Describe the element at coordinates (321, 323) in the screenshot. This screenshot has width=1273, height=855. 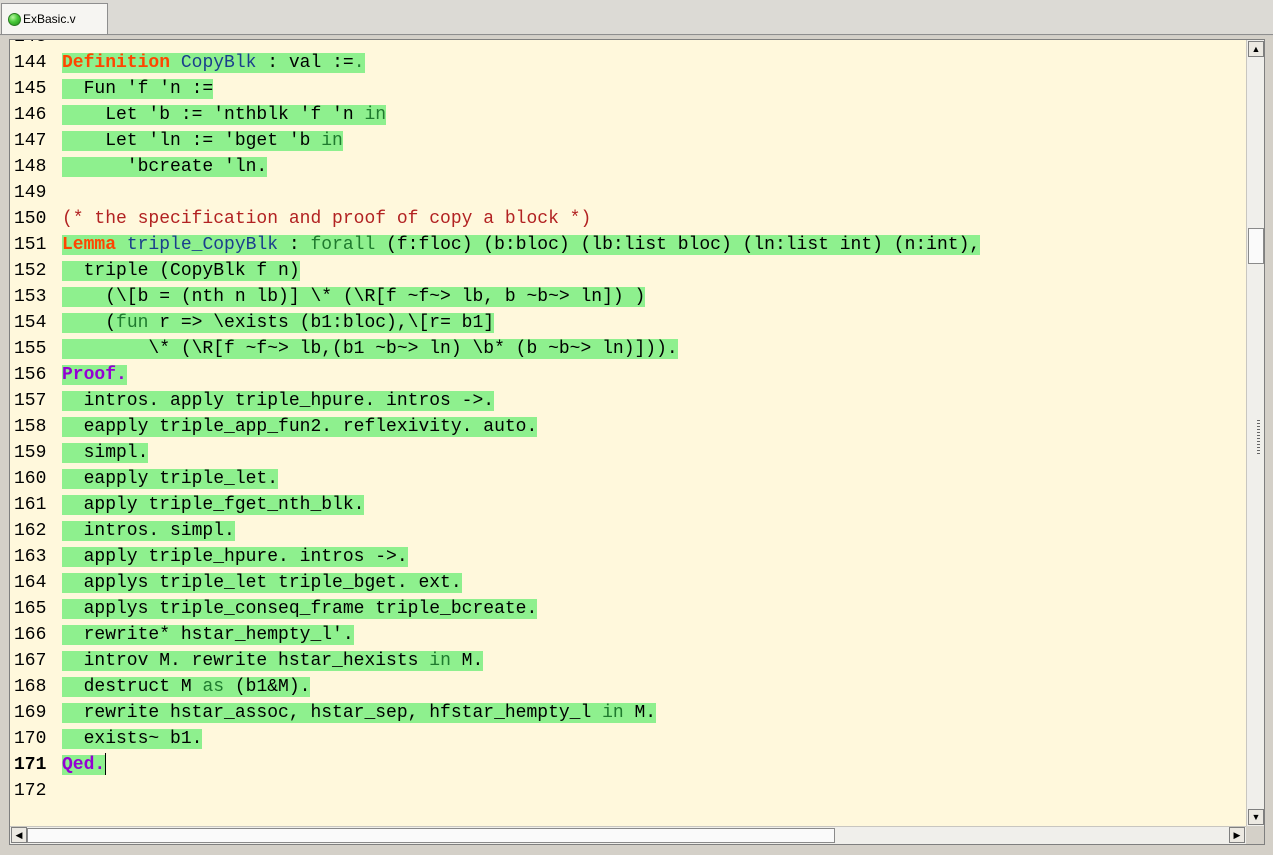
I see `code-token: r => \exists (b1:bloc),\[r= b1]` at that location.